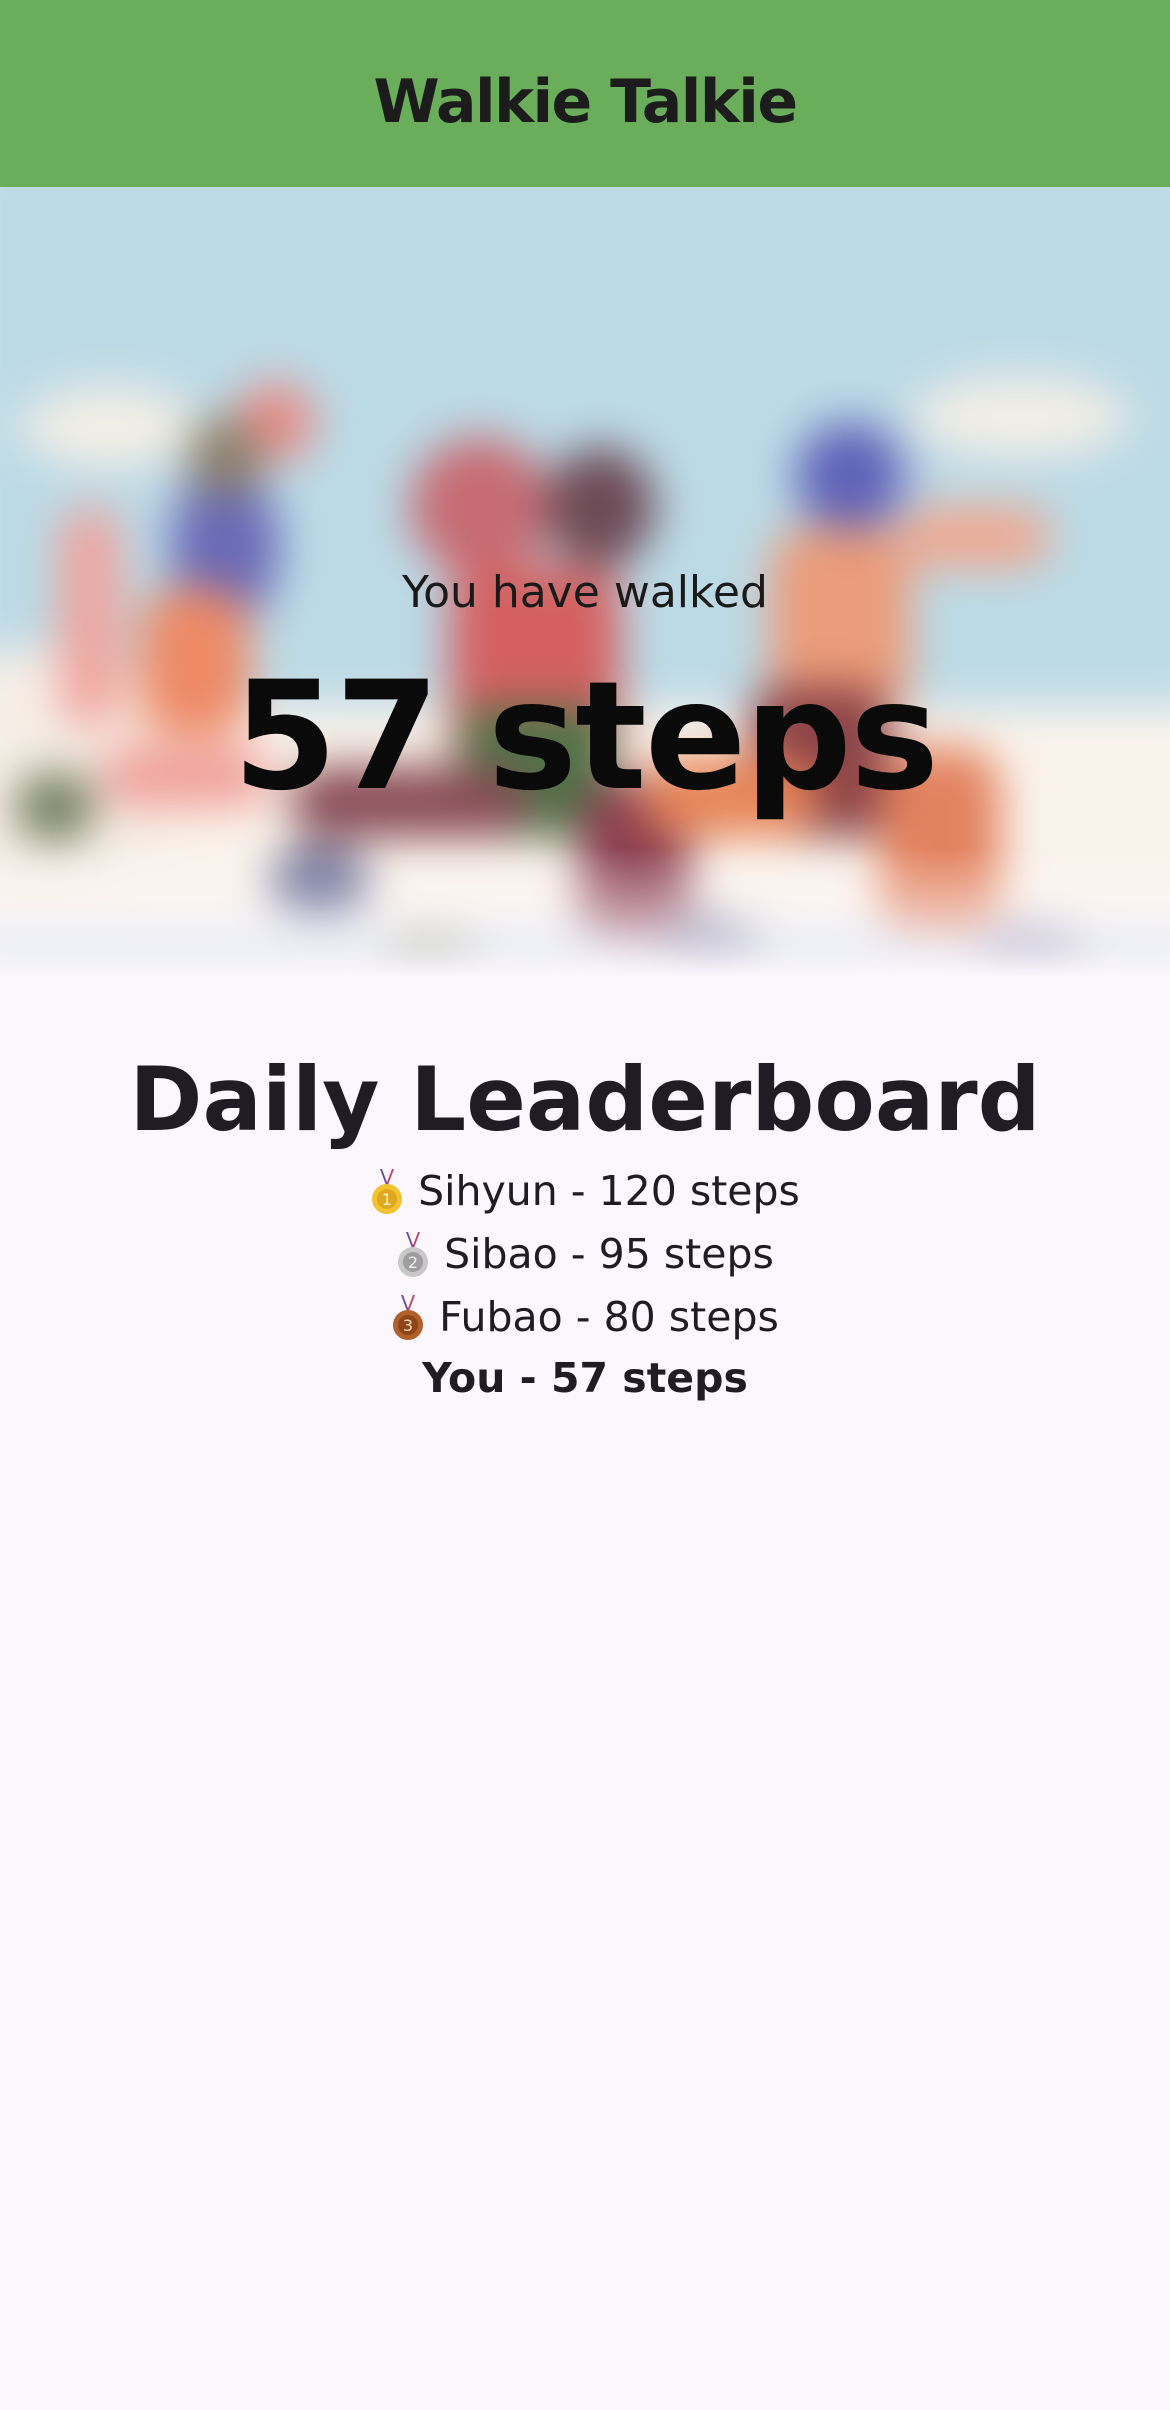 The image size is (1170, 2410). Describe the element at coordinates (585, 1099) in the screenshot. I see `leaderboard-title: Daily Leaderboard` at that location.